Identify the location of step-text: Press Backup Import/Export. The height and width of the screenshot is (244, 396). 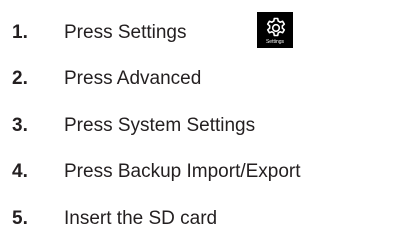
(182, 171).